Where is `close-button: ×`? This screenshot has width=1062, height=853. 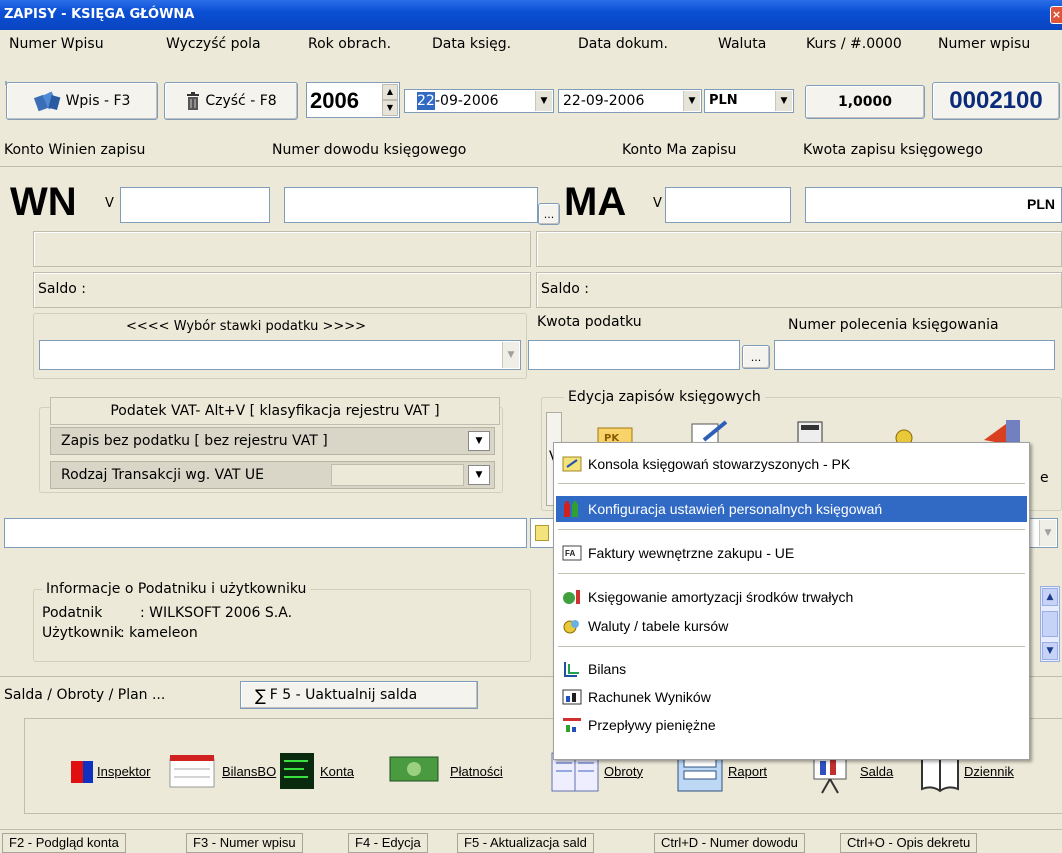 close-button: × is located at coordinates (1056, 15).